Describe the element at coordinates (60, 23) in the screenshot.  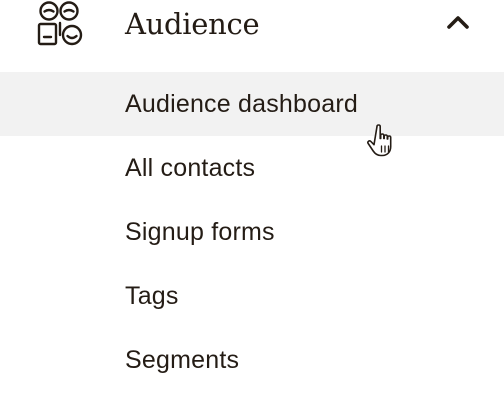
I see `audience-faces-icon` at that location.